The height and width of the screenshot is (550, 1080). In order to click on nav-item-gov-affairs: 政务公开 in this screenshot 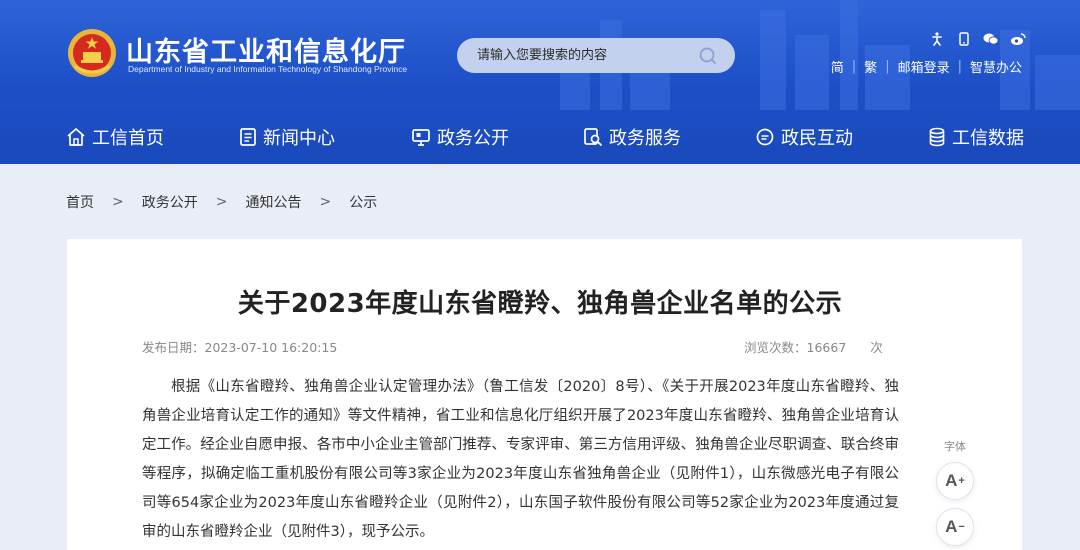, I will do `click(460, 137)`.